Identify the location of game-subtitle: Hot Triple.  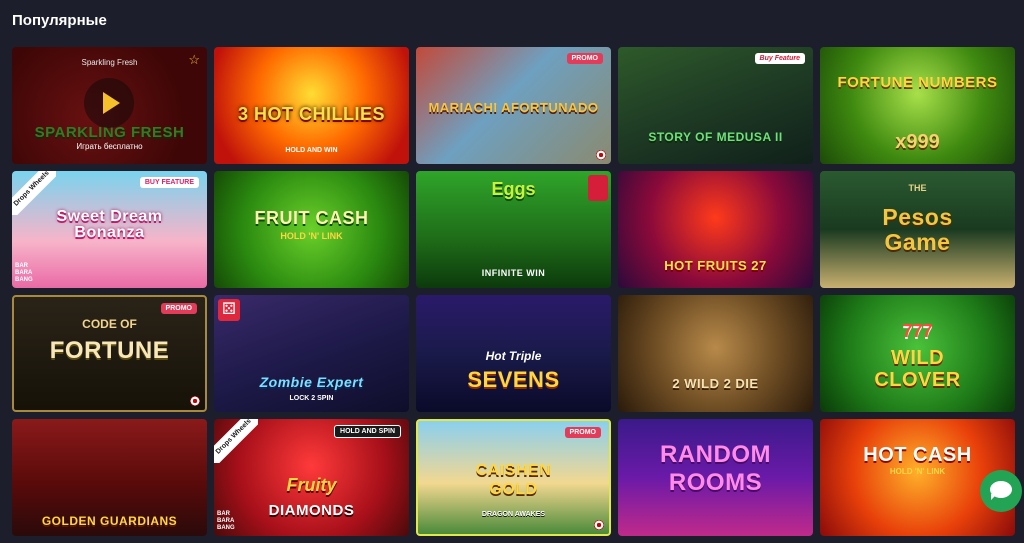
(513, 356).